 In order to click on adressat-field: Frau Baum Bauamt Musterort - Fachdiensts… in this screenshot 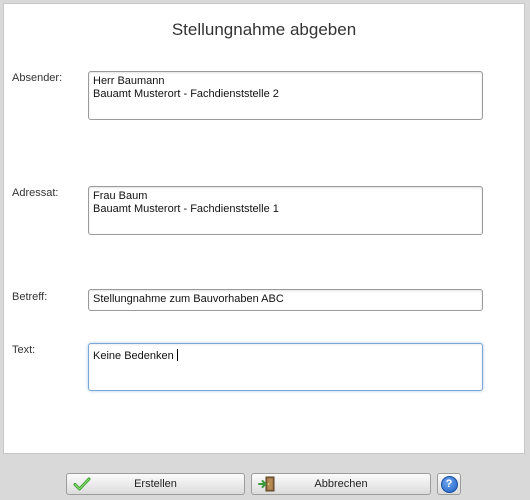, I will do `click(285, 210)`.